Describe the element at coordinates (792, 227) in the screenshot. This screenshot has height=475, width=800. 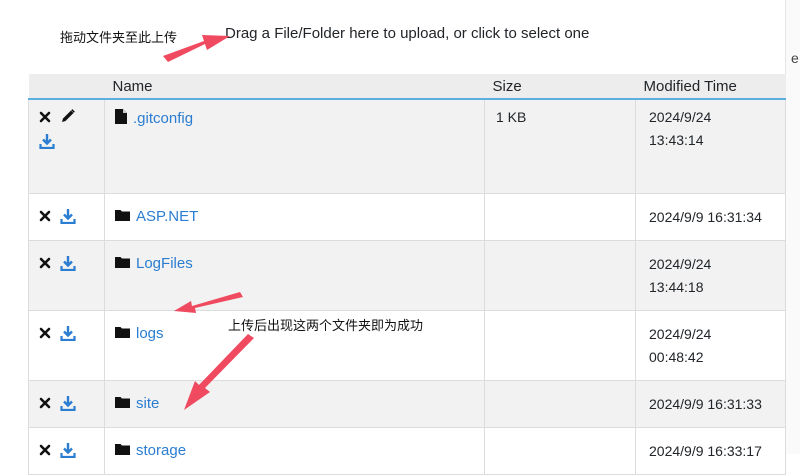
I see `side-panel-edge` at that location.